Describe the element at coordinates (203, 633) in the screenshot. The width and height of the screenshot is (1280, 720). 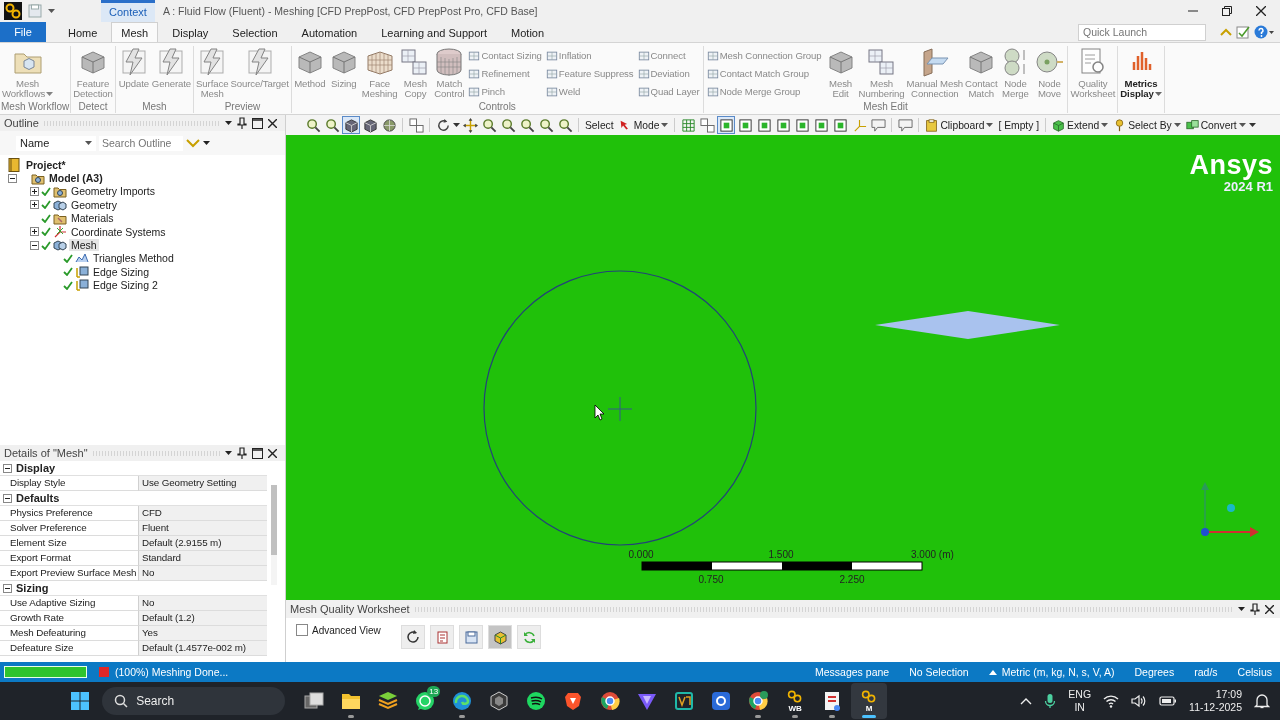
I see `property-value: Yes` at that location.